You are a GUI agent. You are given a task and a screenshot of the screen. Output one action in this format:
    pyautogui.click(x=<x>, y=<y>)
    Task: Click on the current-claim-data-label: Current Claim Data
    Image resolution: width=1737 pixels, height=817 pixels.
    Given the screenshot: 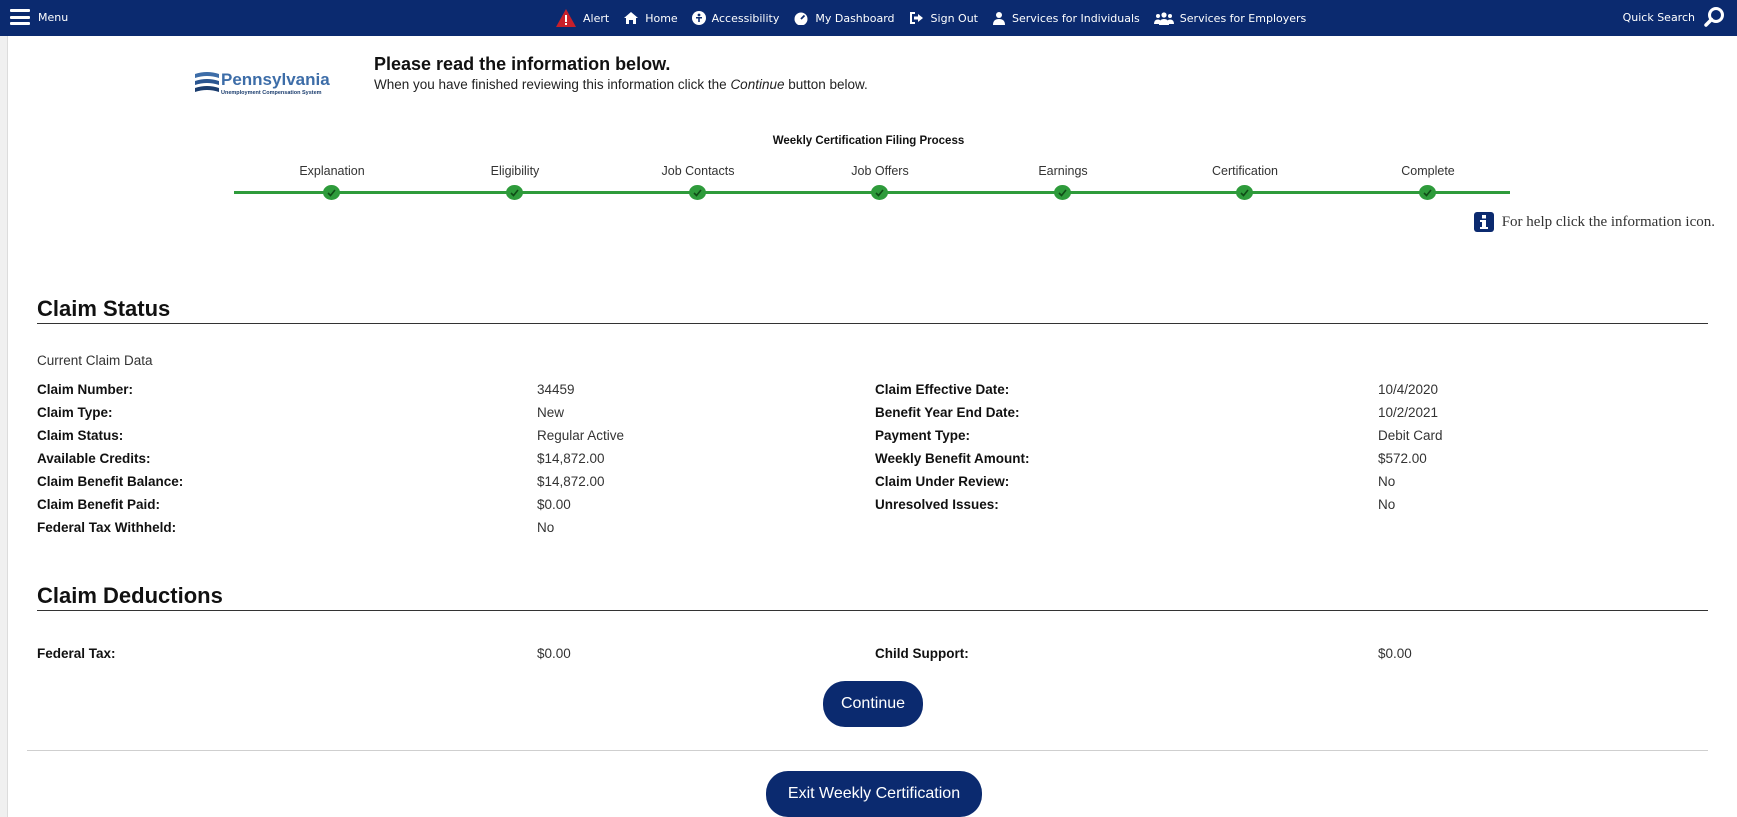 What is the action you would take?
    pyautogui.click(x=95, y=360)
    